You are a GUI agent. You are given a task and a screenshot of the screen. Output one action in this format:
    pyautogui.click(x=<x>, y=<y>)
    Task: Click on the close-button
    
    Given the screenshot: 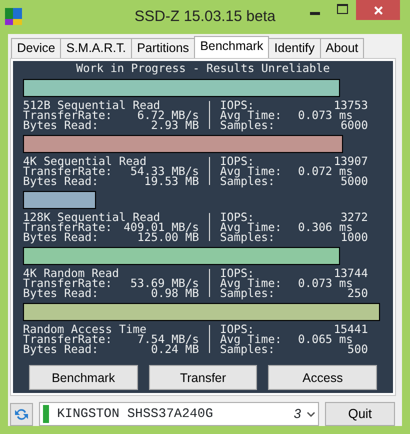 What is the action you would take?
    pyautogui.click(x=378, y=10)
    